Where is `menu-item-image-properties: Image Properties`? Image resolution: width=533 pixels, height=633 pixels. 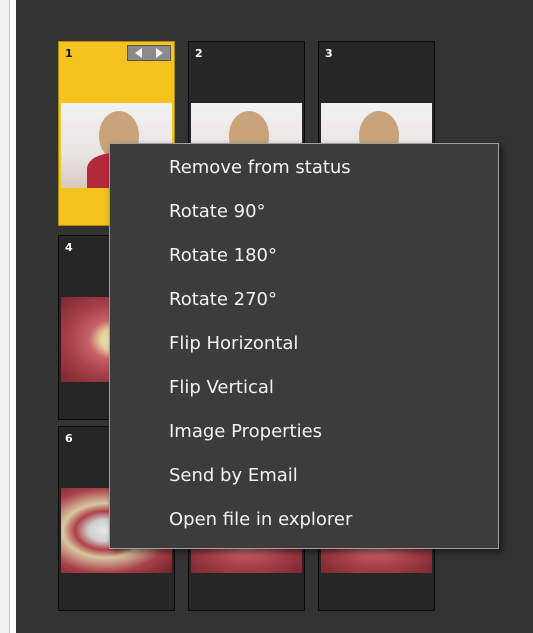
menu-item-image-properties: Image Properties is located at coordinates (304, 432).